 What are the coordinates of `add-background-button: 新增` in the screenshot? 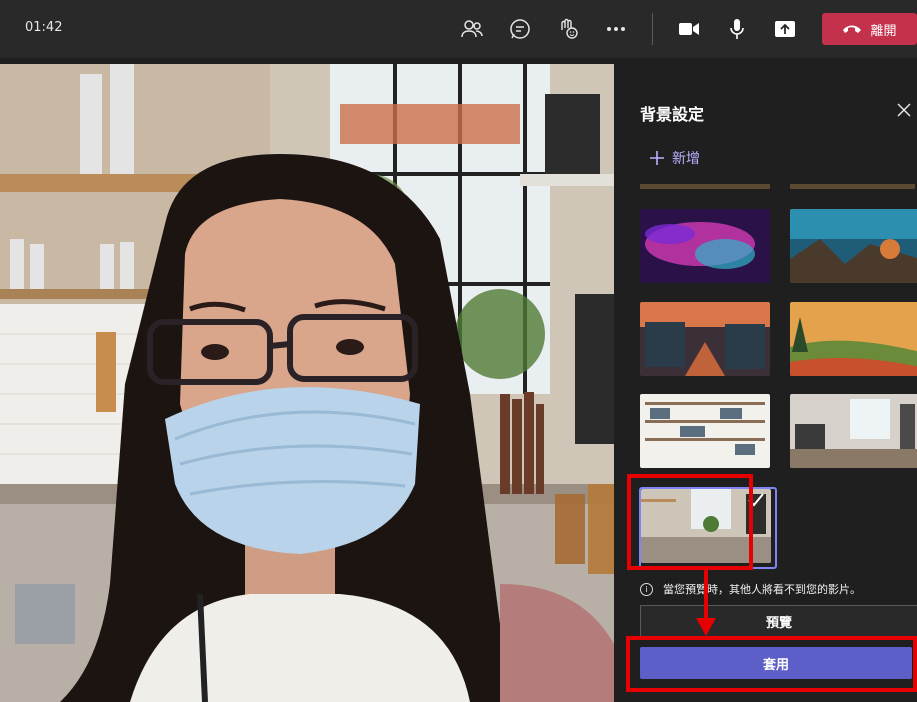 It's located at (675, 158).